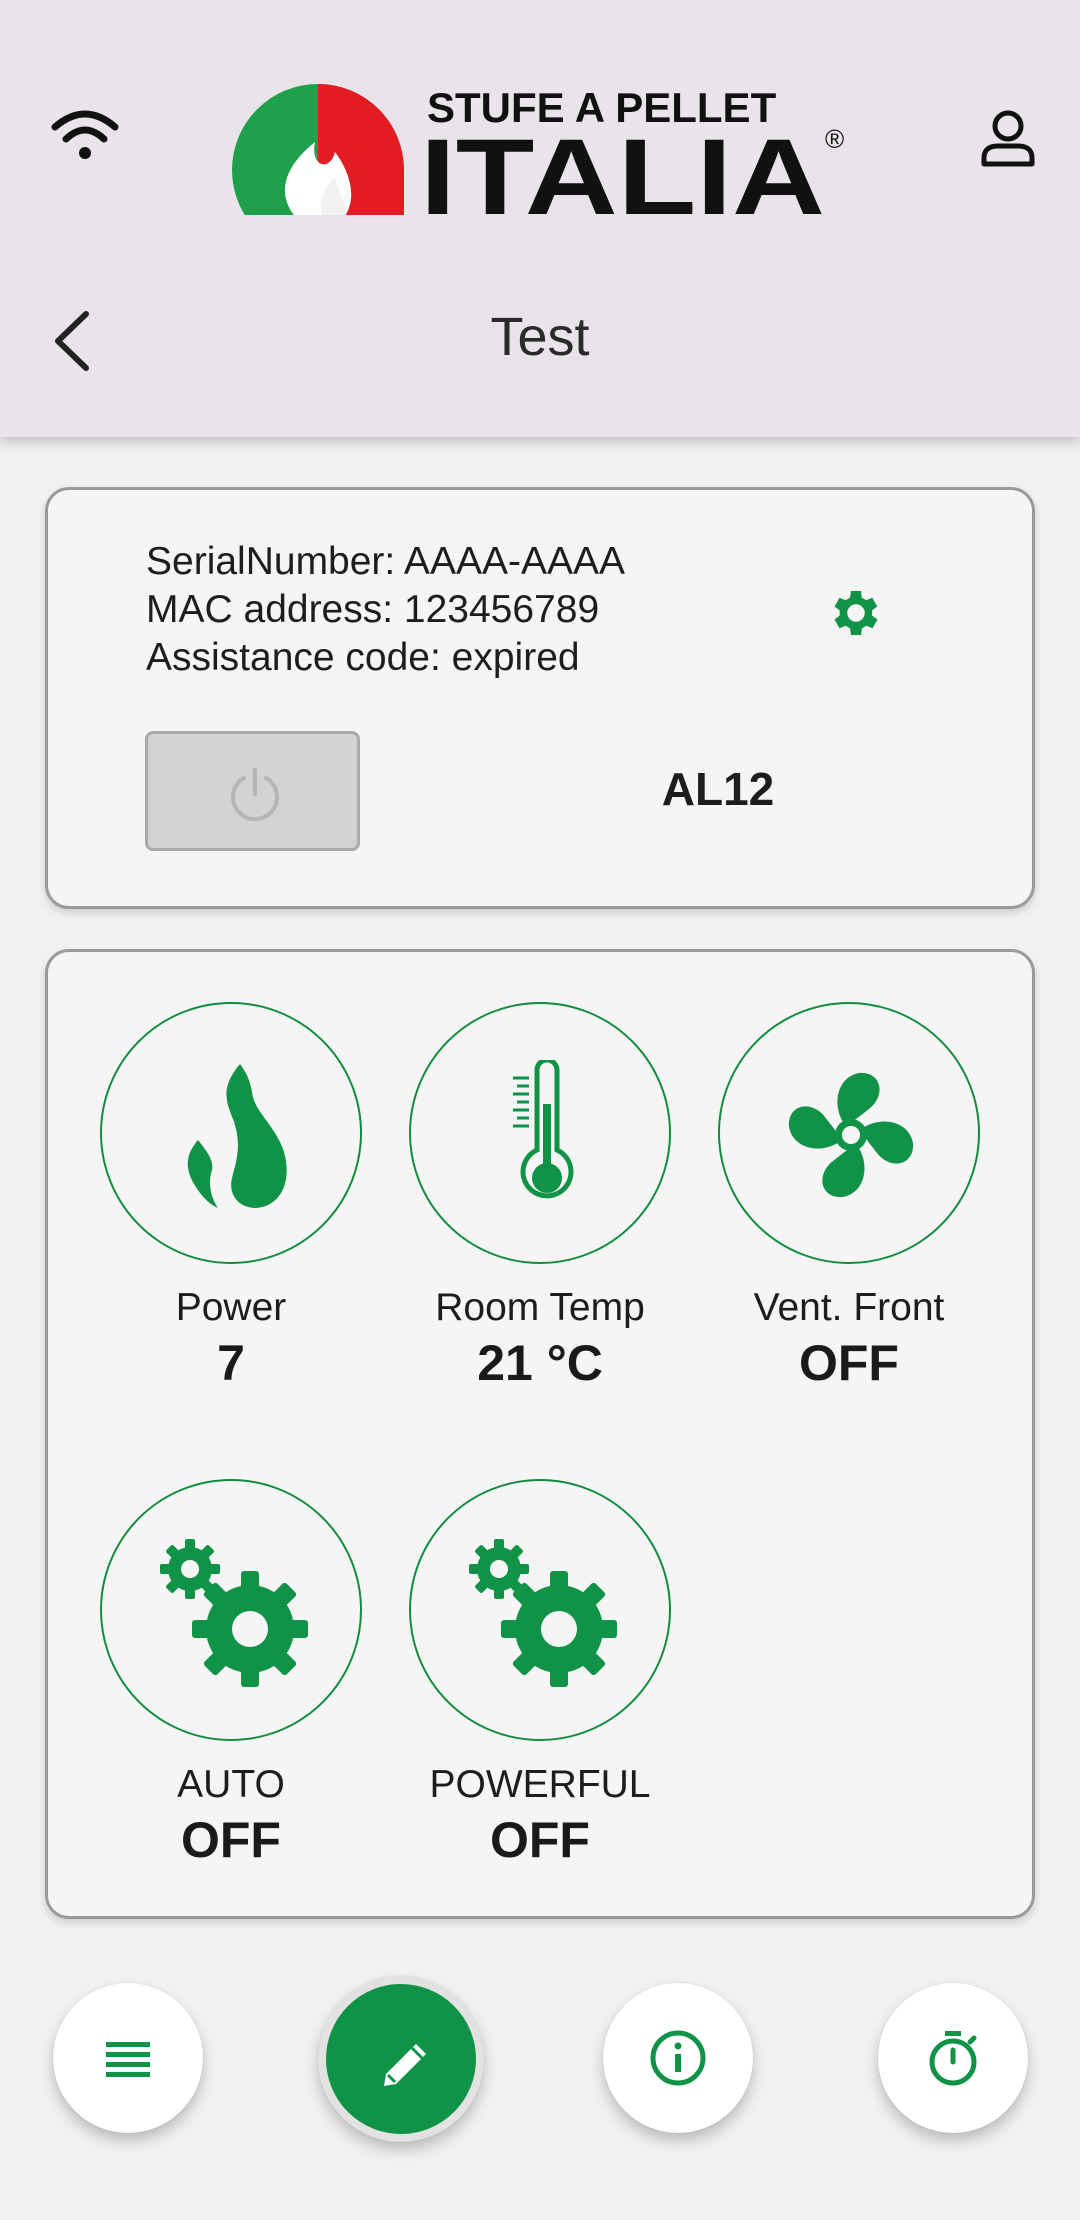  What do you see at coordinates (540, 1307) in the screenshot?
I see `tile-label: Room Temp` at bounding box center [540, 1307].